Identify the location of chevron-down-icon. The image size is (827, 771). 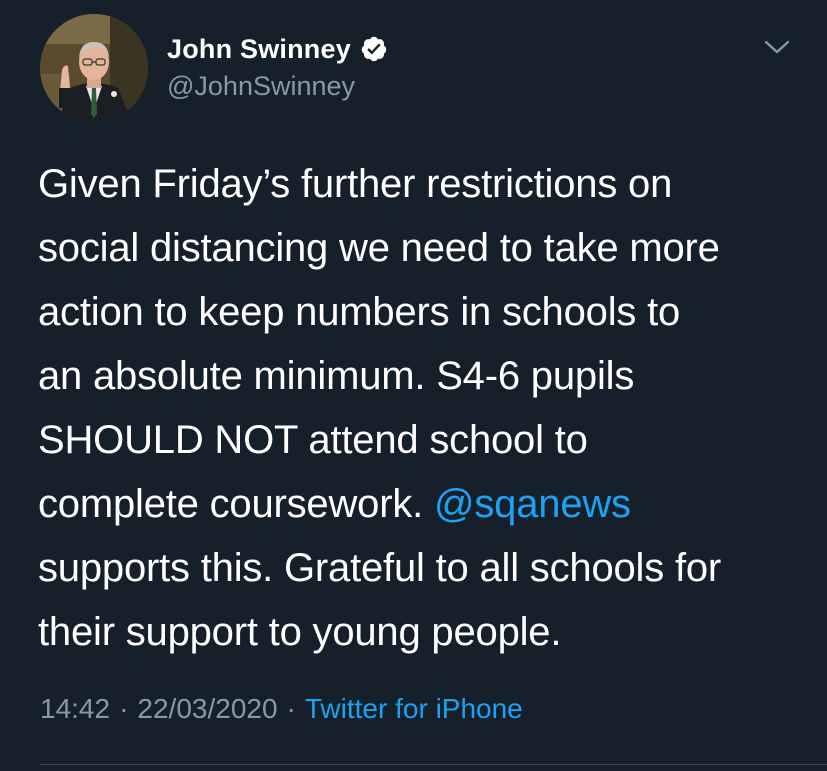
(777, 47).